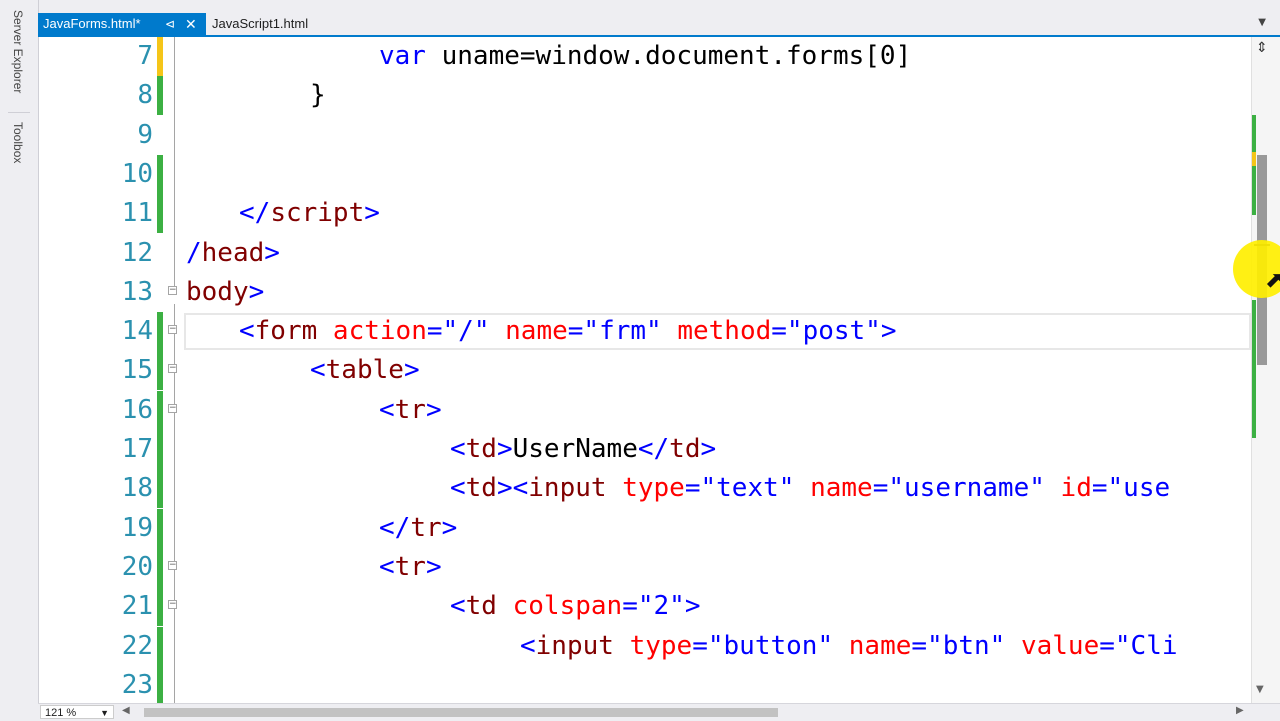 The height and width of the screenshot is (721, 1280). I want to click on code-text: <td colspan="2">, so click(575, 606).